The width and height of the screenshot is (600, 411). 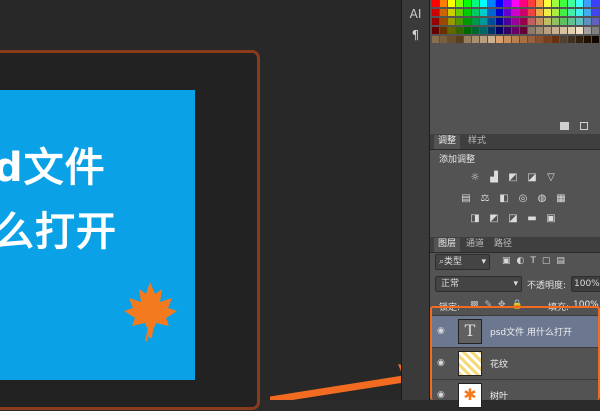 What do you see at coordinates (532, 177) in the screenshot?
I see `exposure-icon: ◪` at bounding box center [532, 177].